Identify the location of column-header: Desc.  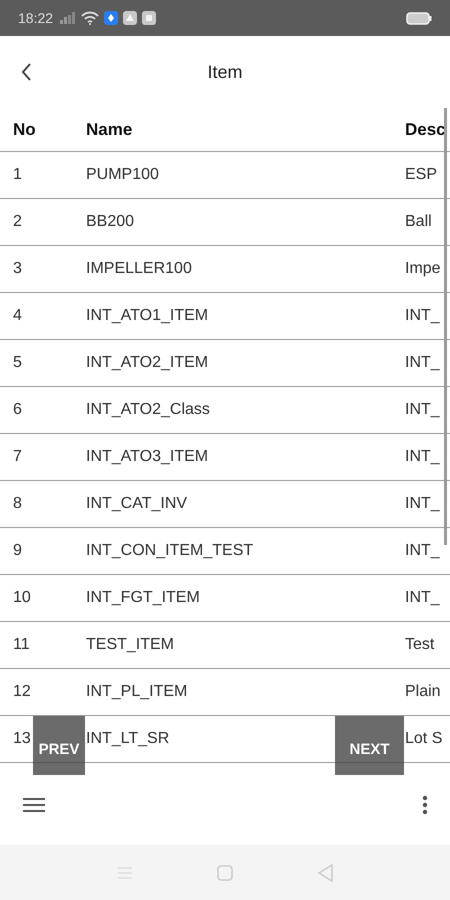
(425, 129).